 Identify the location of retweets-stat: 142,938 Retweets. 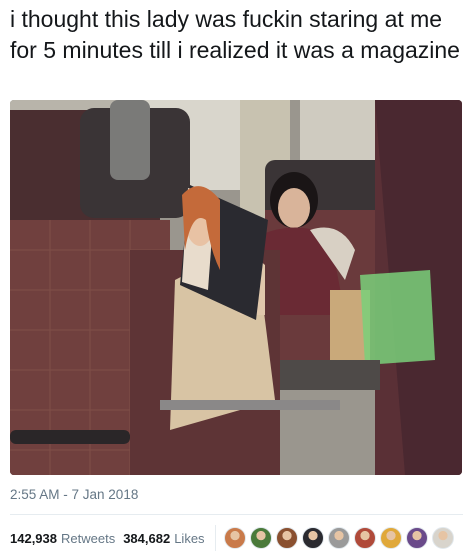
(62, 538).